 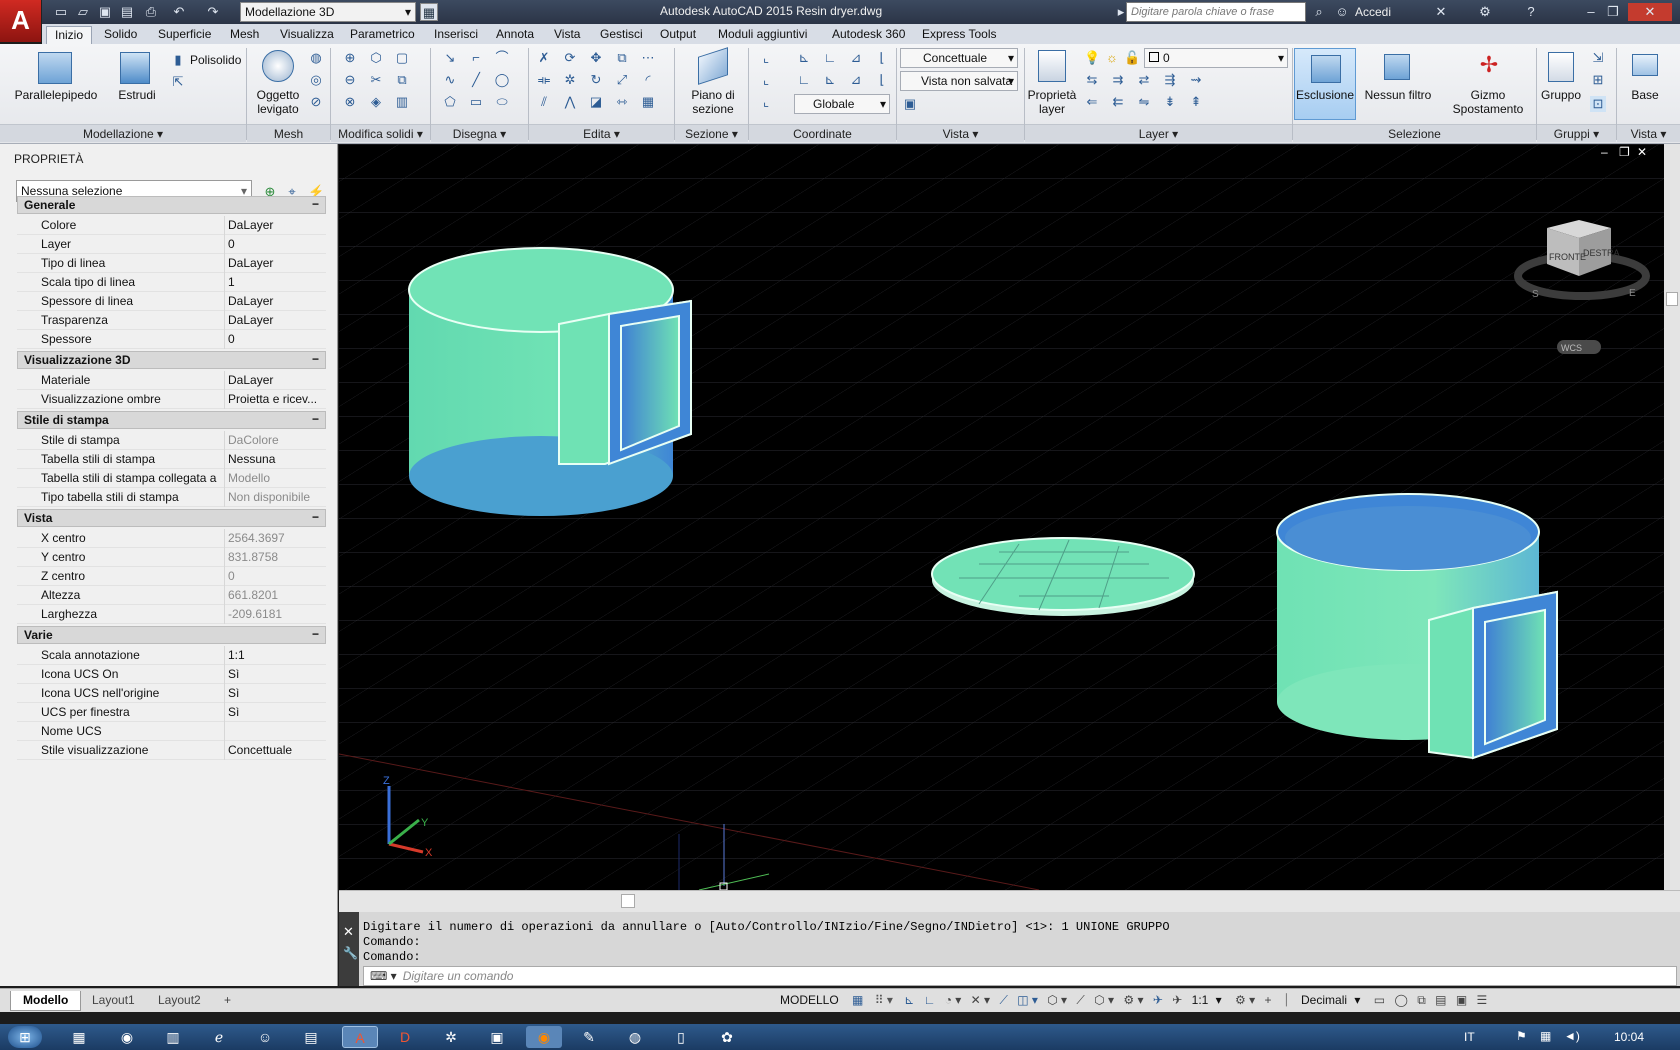 What do you see at coordinates (456, 35) in the screenshot?
I see `tab-inserisci: Inserisci` at bounding box center [456, 35].